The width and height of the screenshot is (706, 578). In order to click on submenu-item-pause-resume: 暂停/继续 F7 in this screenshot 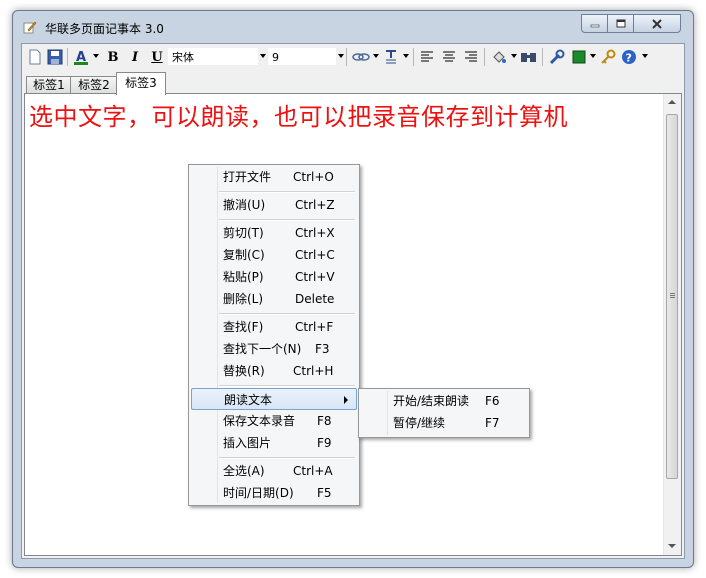, I will do `click(444, 423)`.